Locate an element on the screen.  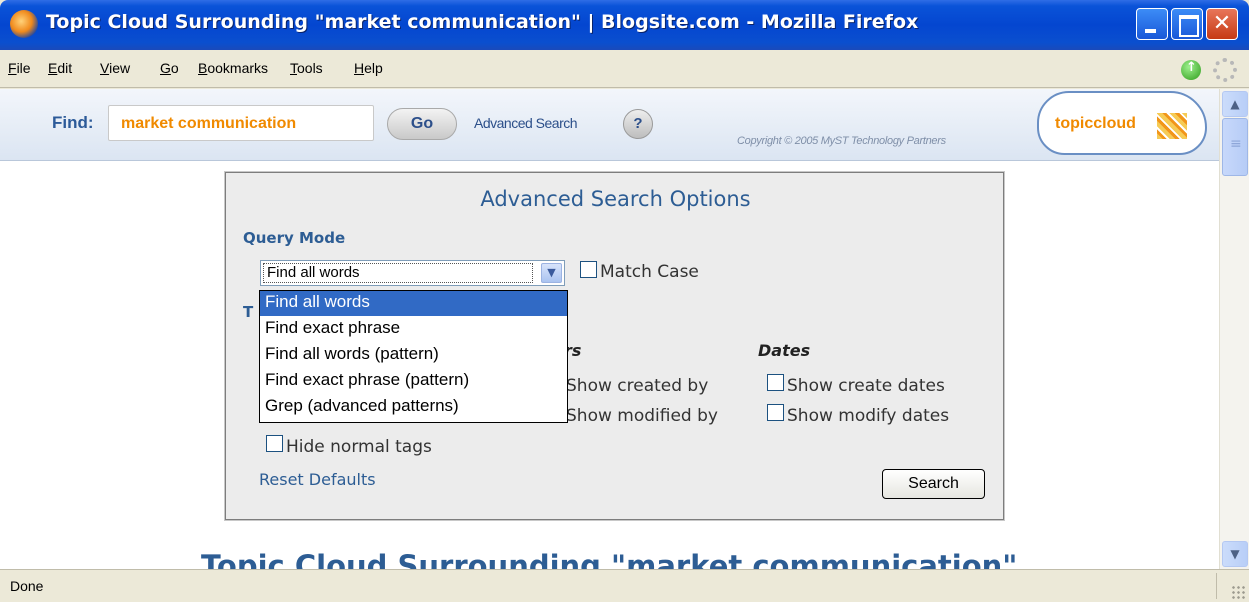
show-modify-dates-label: Show modify dates is located at coordinates (868, 416).